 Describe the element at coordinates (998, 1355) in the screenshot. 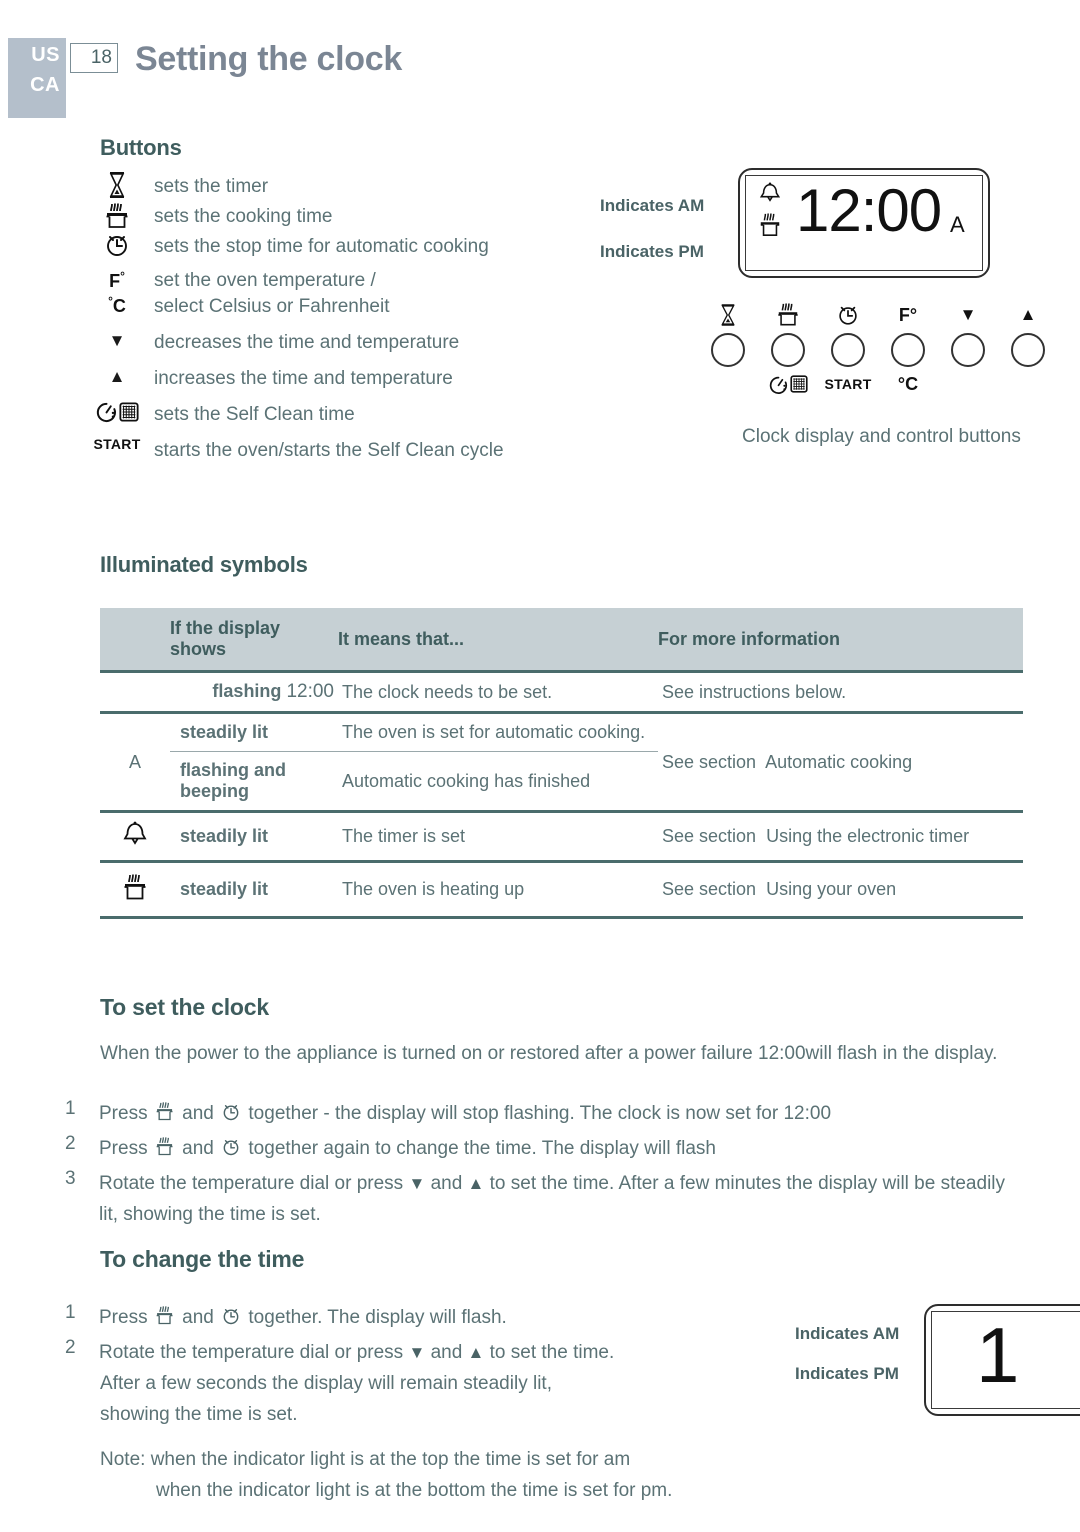

I see `clock-time-digit: 1` at that location.